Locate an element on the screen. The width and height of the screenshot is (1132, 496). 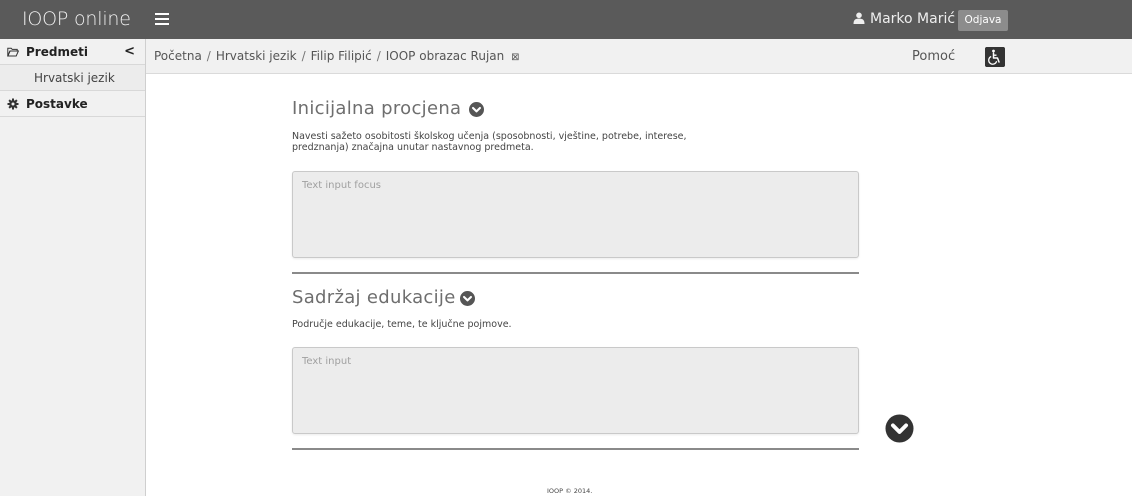
user-name: Marko Marić is located at coordinates (913, 19).